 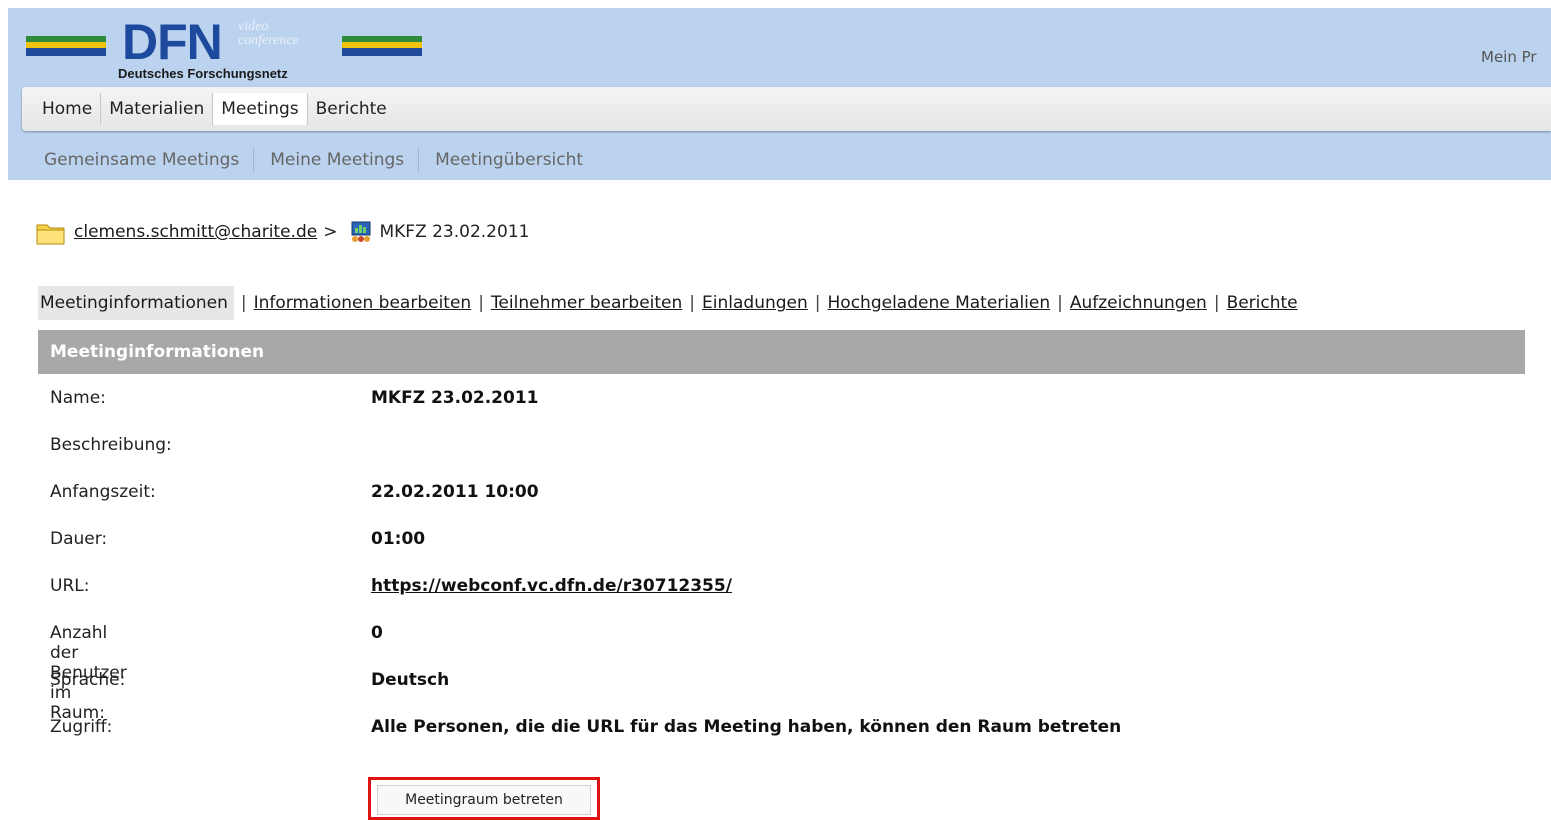 I want to click on meeting-url-link: https://webconf.vc.dfn.de/r30712355/, so click(x=551, y=586).